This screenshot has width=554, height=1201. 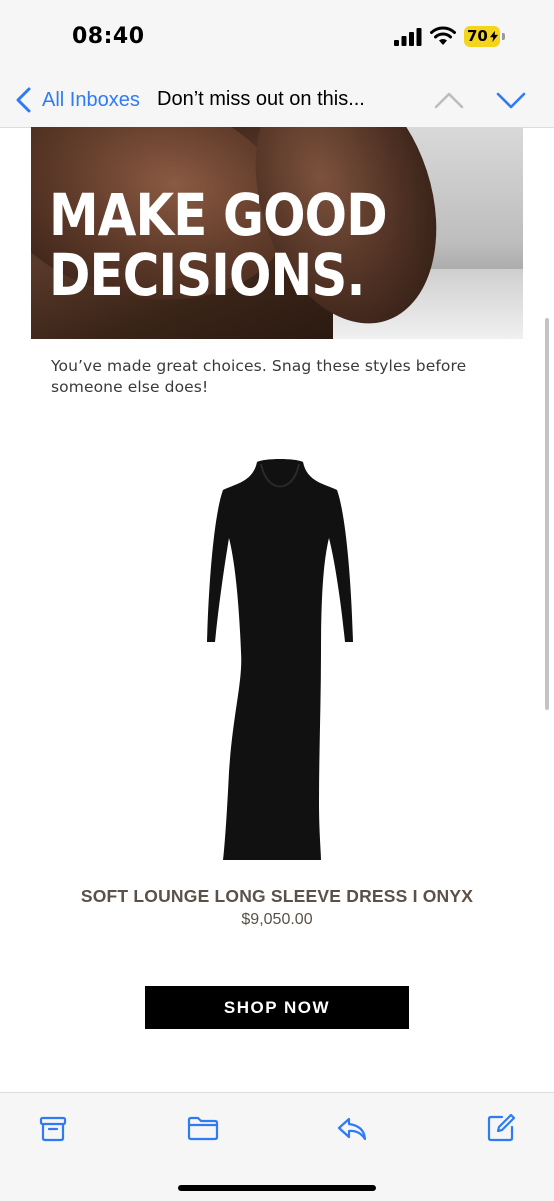 What do you see at coordinates (277, 1188) in the screenshot?
I see `home-indicator` at bounding box center [277, 1188].